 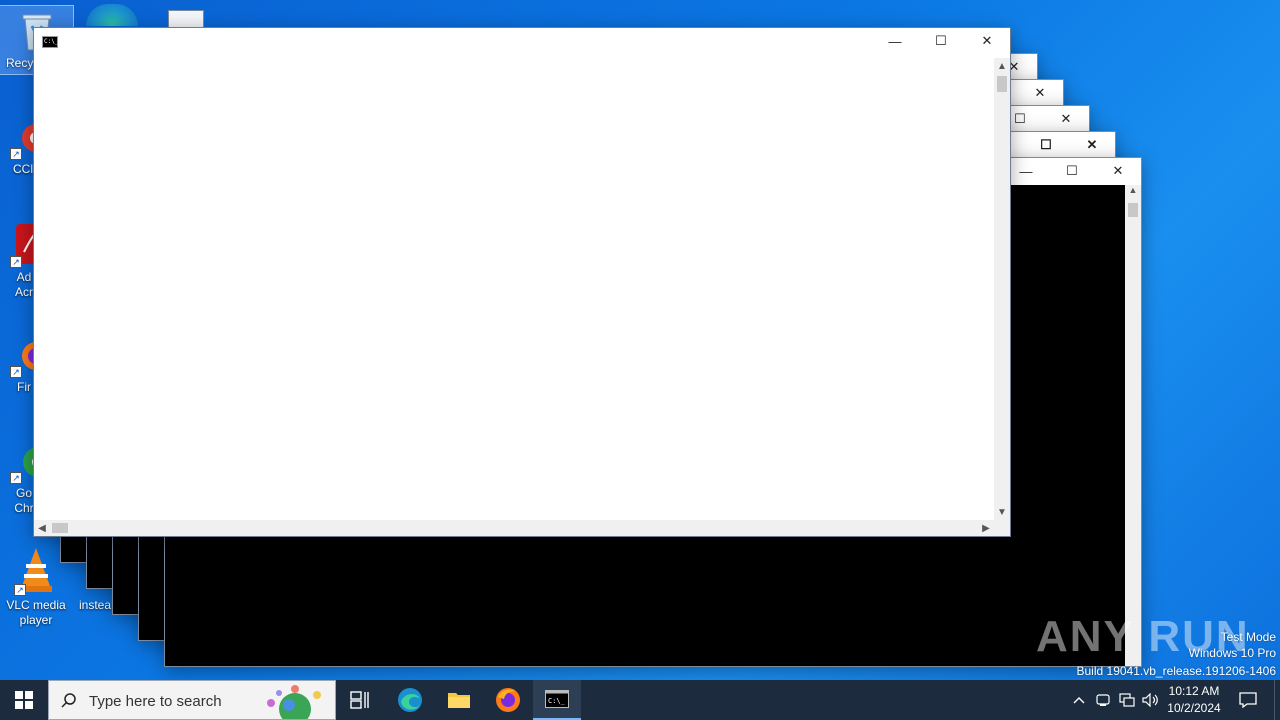 What do you see at coordinates (1194, 691) in the screenshot?
I see `clock-time: 10:12 AM` at bounding box center [1194, 691].